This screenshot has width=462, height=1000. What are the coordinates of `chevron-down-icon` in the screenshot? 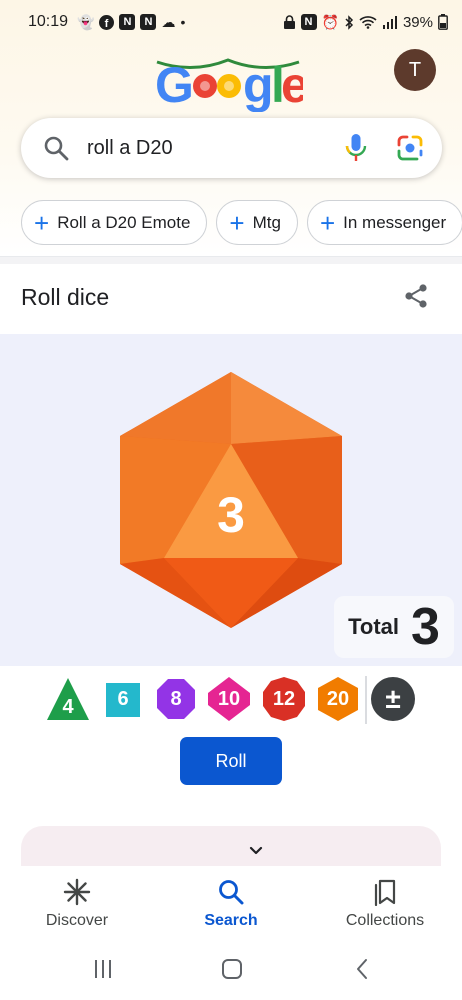 It's located at (256, 850).